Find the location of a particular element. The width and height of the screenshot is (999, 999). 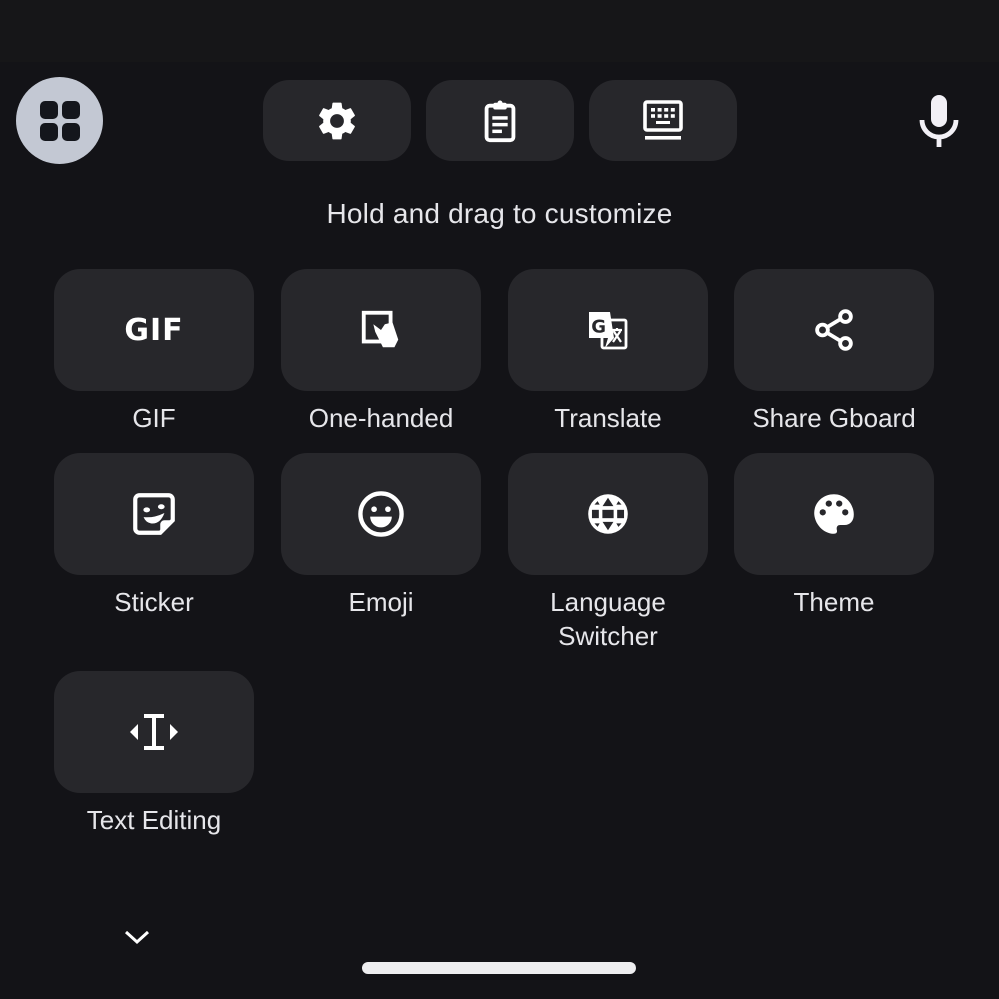

tile-one-handed: One-handed is located at coordinates (381, 352).